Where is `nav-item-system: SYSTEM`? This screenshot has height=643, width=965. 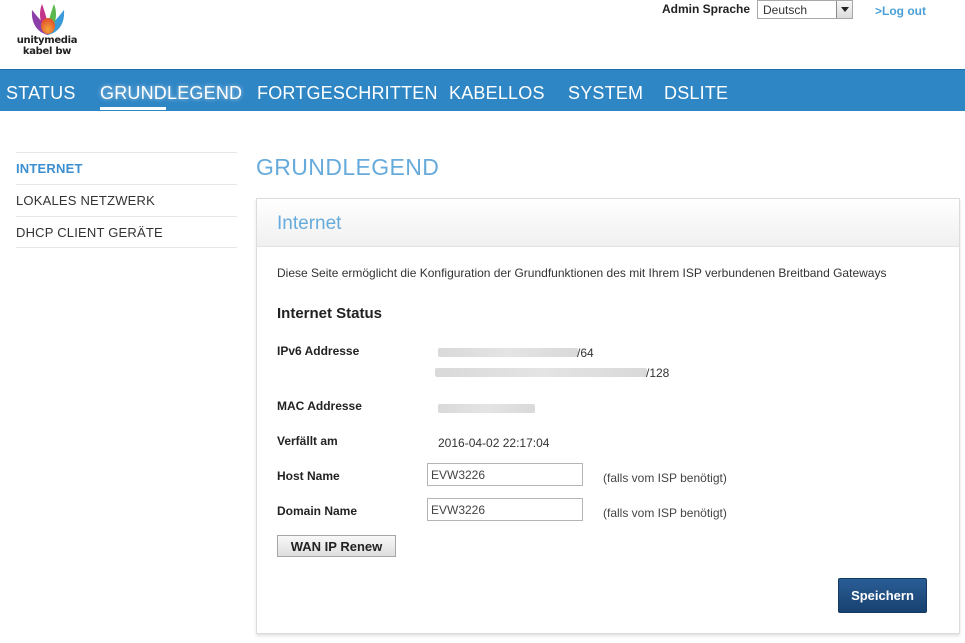 nav-item-system: SYSTEM is located at coordinates (605, 91).